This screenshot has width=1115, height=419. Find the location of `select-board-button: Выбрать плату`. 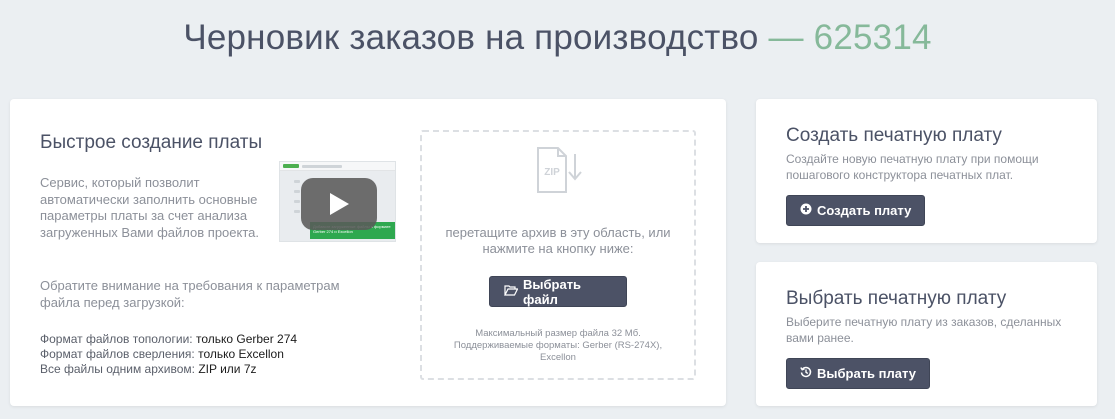

select-board-button: Выбрать плату is located at coordinates (858, 373).